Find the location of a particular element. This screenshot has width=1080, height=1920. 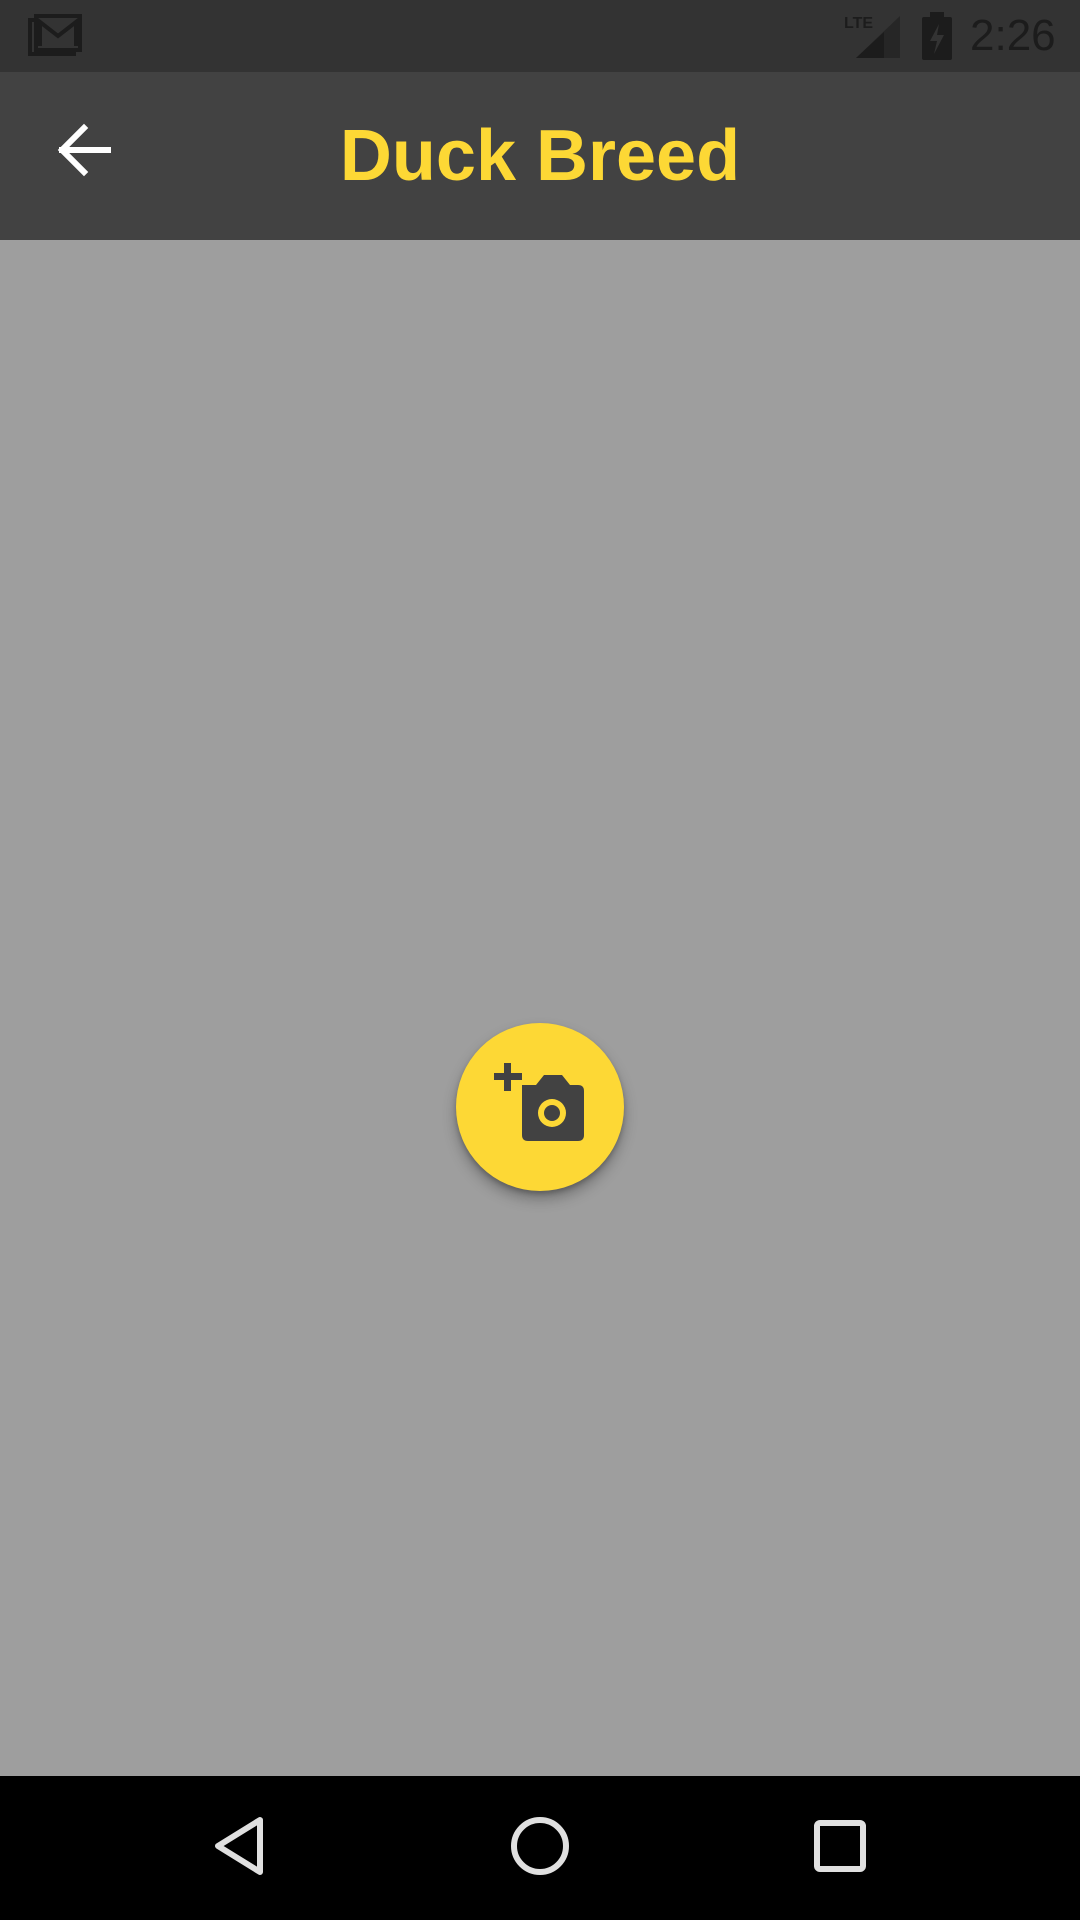

nav-home-button is located at coordinates (540, 1848).